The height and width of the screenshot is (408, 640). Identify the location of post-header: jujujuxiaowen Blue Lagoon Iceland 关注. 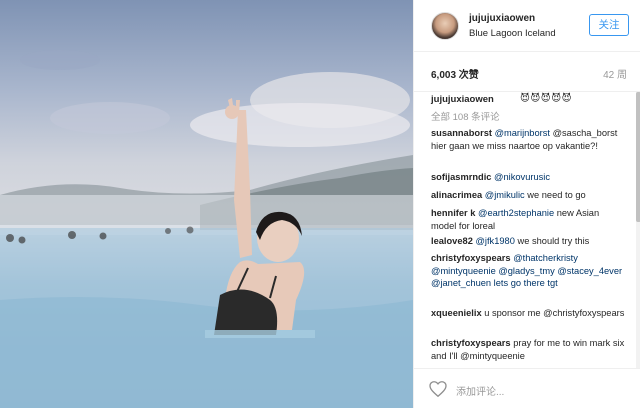
(527, 26).